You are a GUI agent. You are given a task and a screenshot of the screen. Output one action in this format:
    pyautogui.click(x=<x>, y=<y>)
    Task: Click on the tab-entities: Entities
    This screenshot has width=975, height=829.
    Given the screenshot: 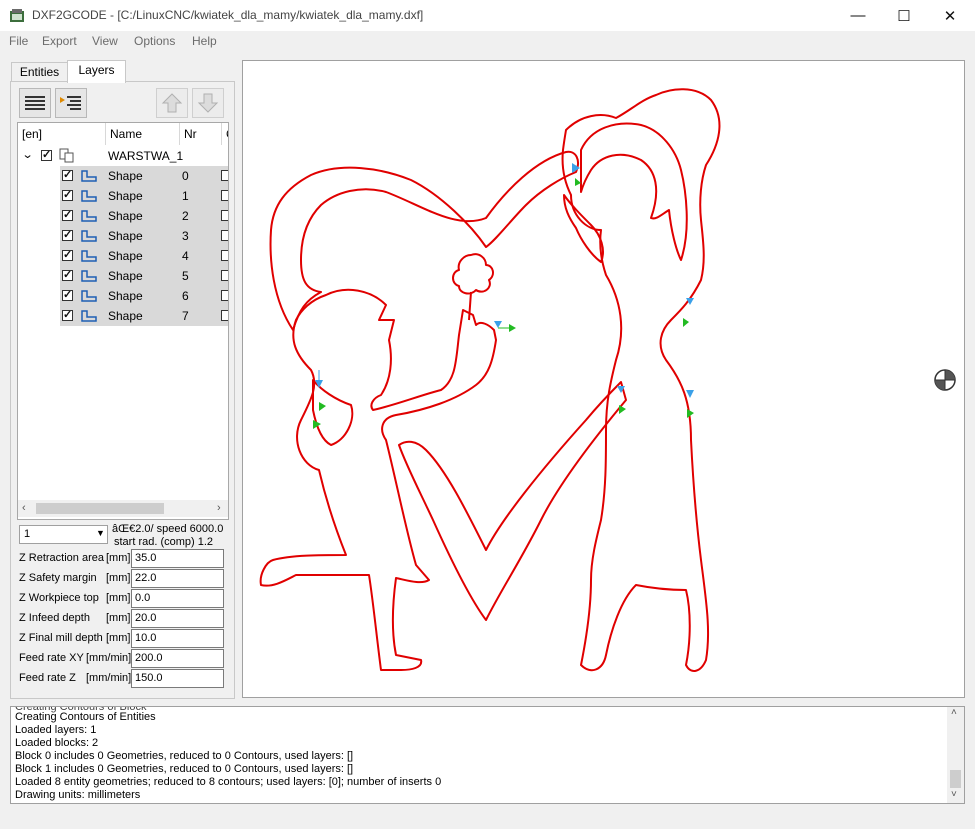 What is the action you would take?
    pyautogui.click(x=39, y=72)
    